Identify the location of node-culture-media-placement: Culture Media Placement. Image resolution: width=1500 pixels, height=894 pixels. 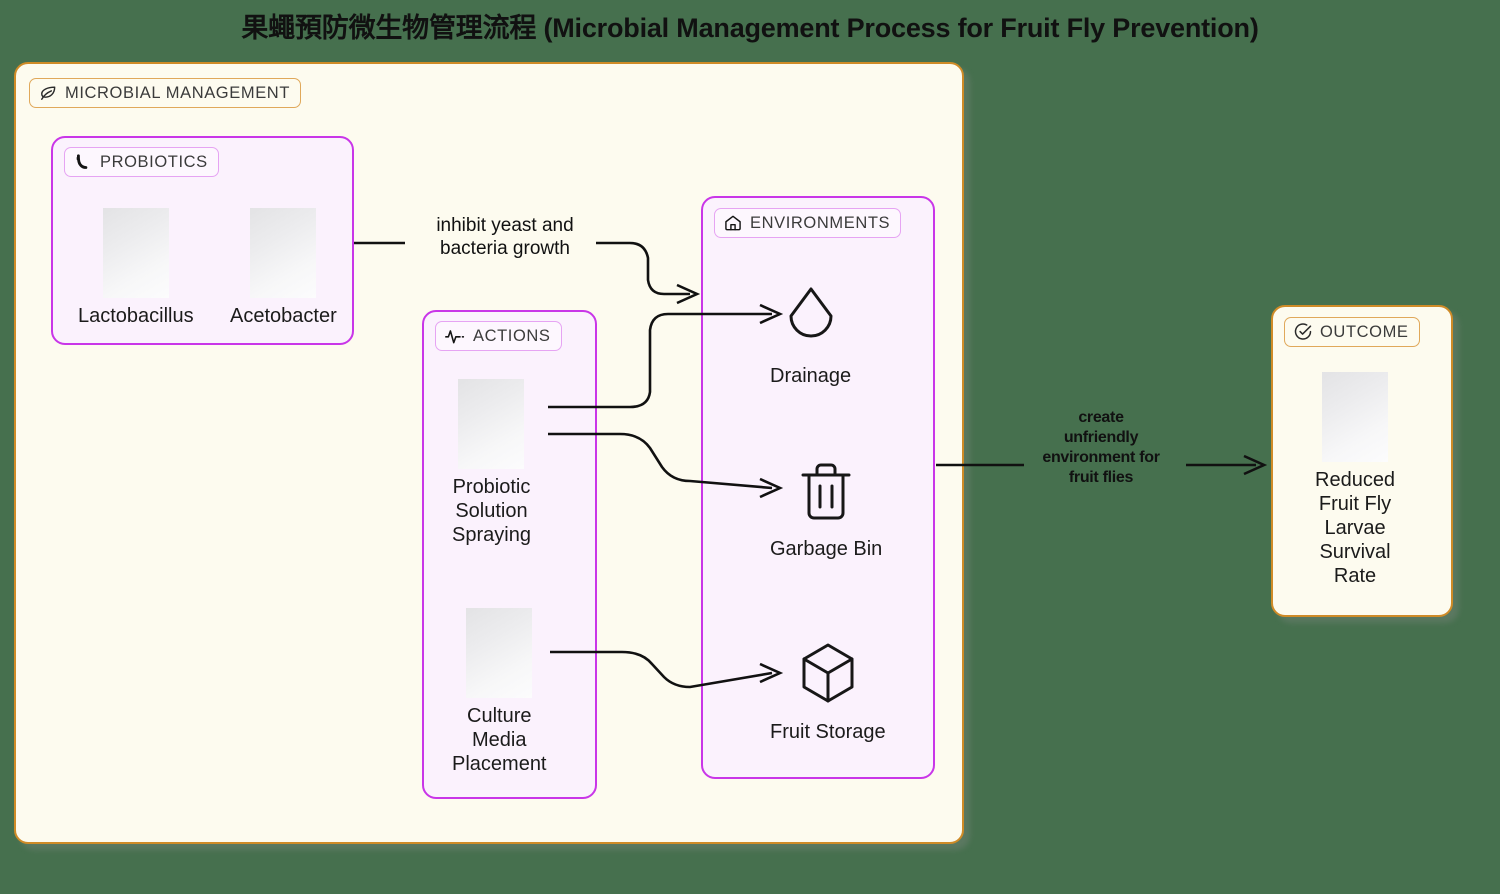
(499, 692).